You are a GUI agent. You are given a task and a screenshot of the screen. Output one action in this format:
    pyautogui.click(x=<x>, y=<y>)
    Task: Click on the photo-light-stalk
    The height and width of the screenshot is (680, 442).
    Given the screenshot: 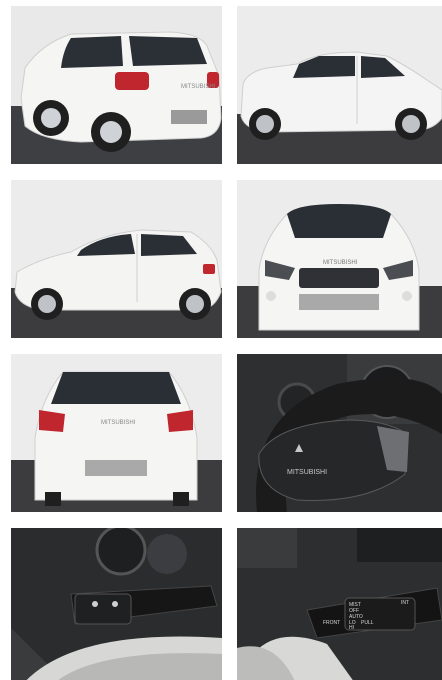 What is the action you would take?
    pyautogui.click(x=116, y=604)
    